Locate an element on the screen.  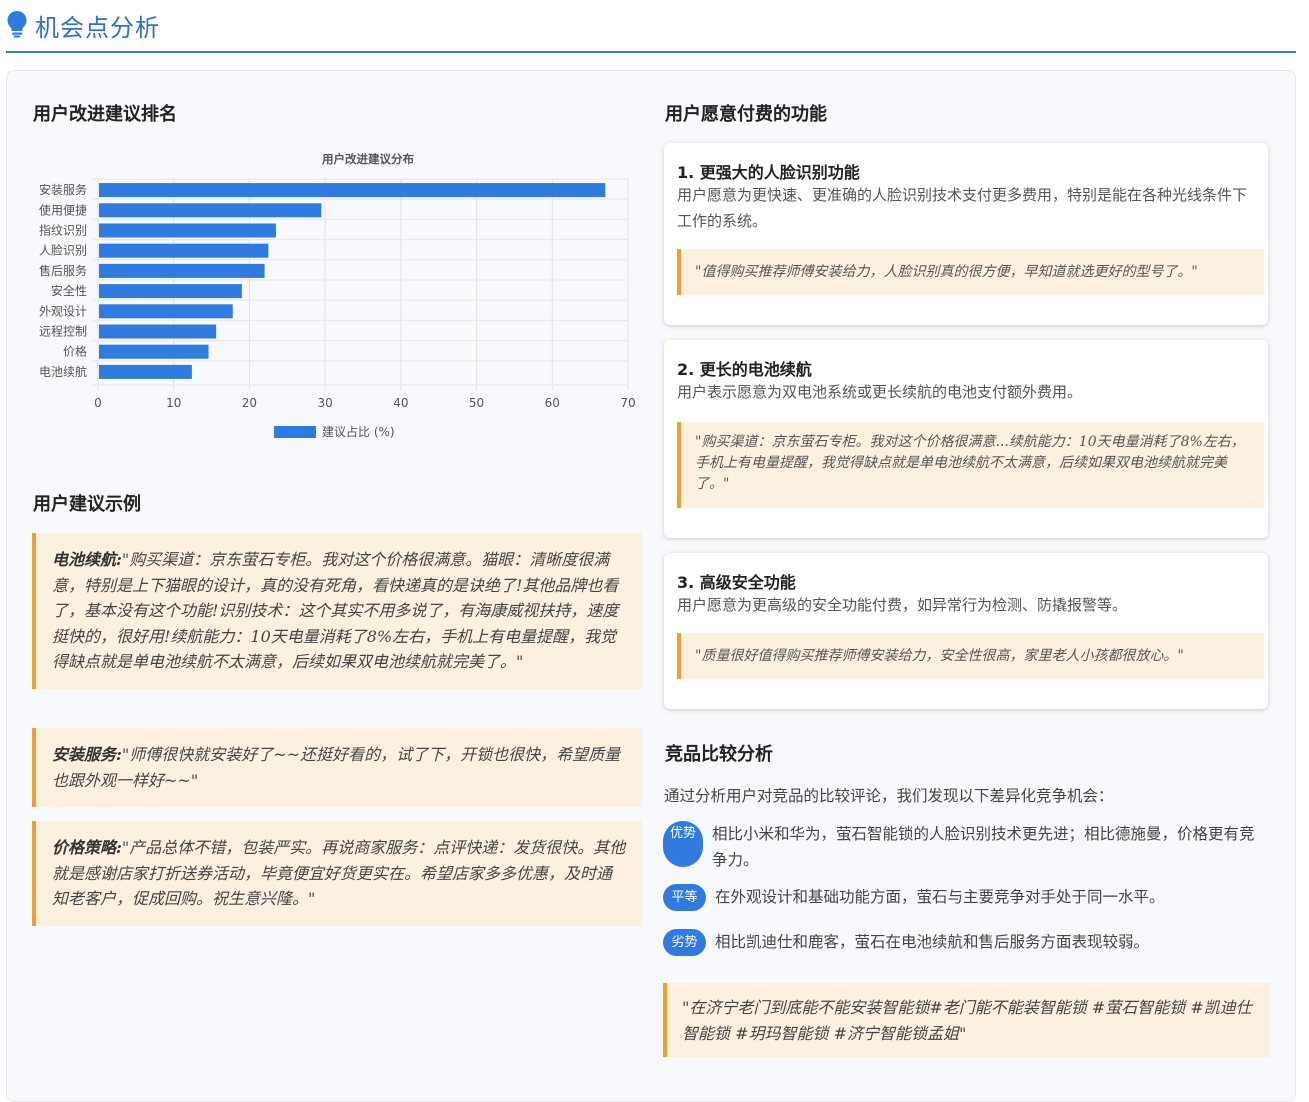
page-title: 机会点分析 is located at coordinates (97, 28).